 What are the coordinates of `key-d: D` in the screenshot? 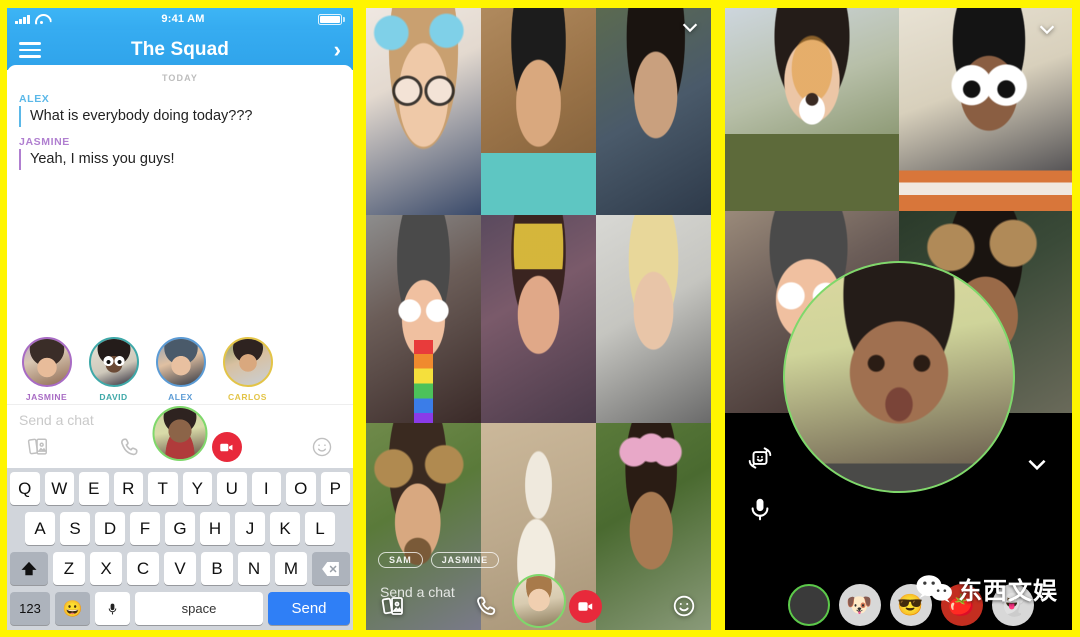 It's located at (110, 528).